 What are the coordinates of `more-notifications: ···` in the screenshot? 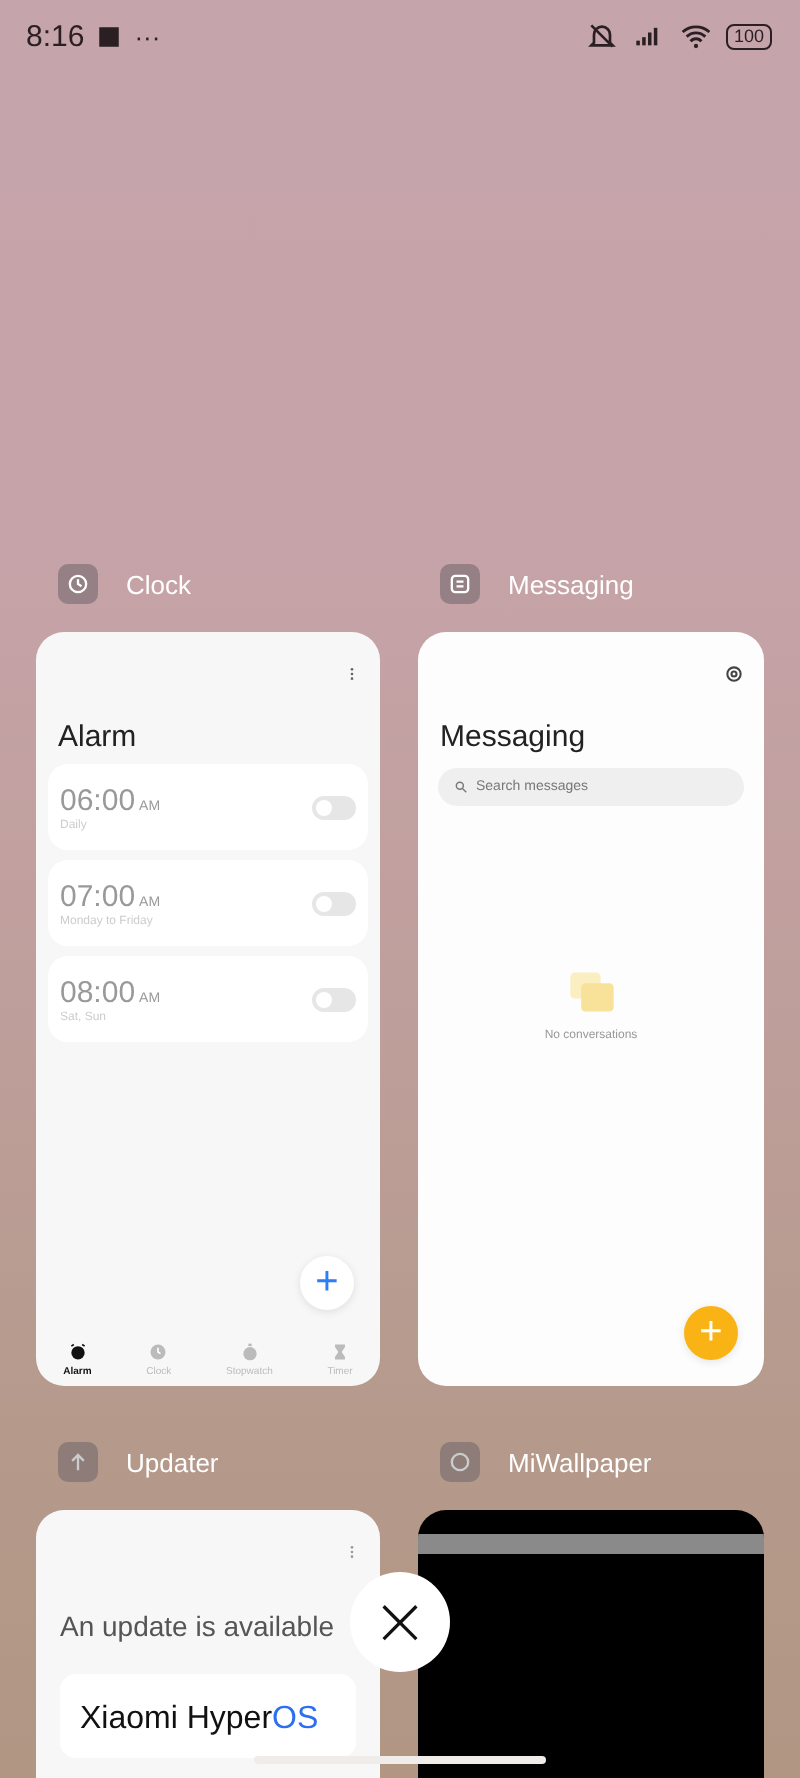 It's located at (147, 36).